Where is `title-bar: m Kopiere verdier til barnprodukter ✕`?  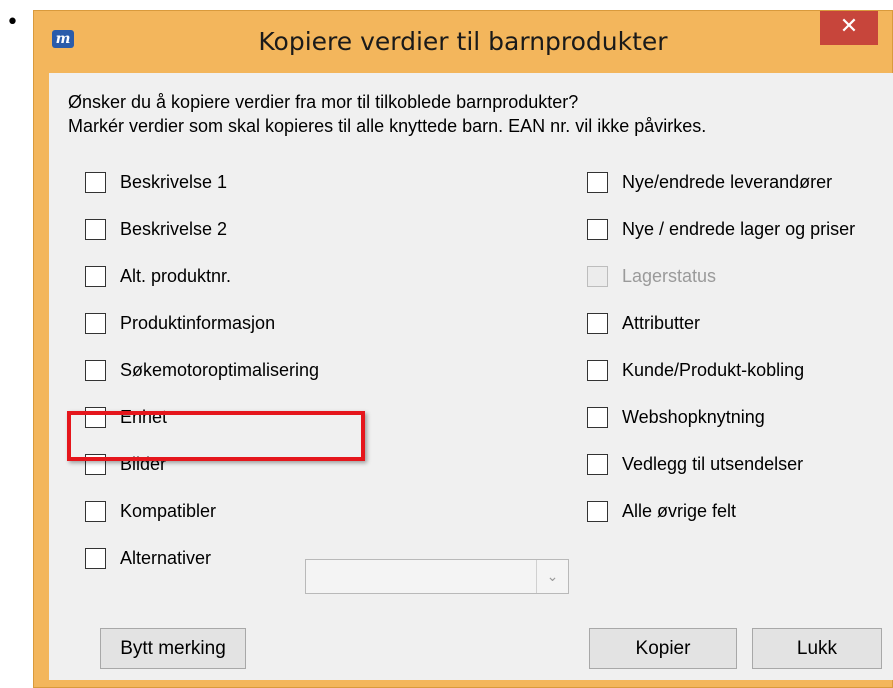
title-bar: m Kopiere verdier til barnprodukter ✕ is located at coordinates (463, 41).